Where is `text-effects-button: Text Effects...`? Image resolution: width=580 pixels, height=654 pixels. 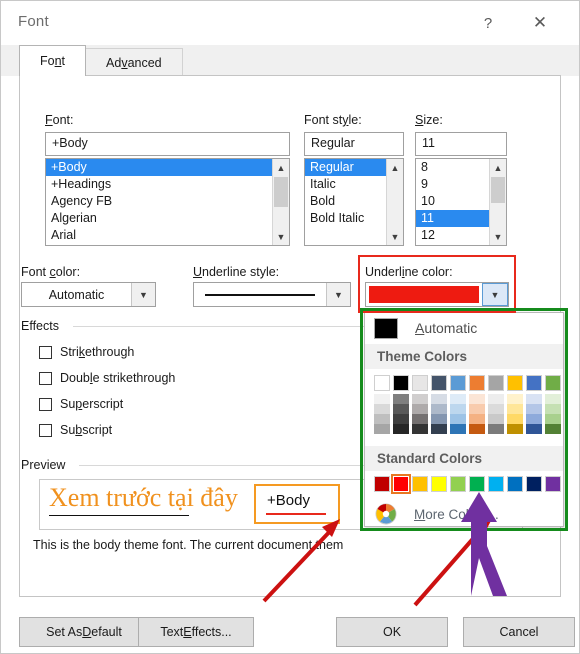 text-effects-button: Text Effects... is located at coordinates (196, 632).